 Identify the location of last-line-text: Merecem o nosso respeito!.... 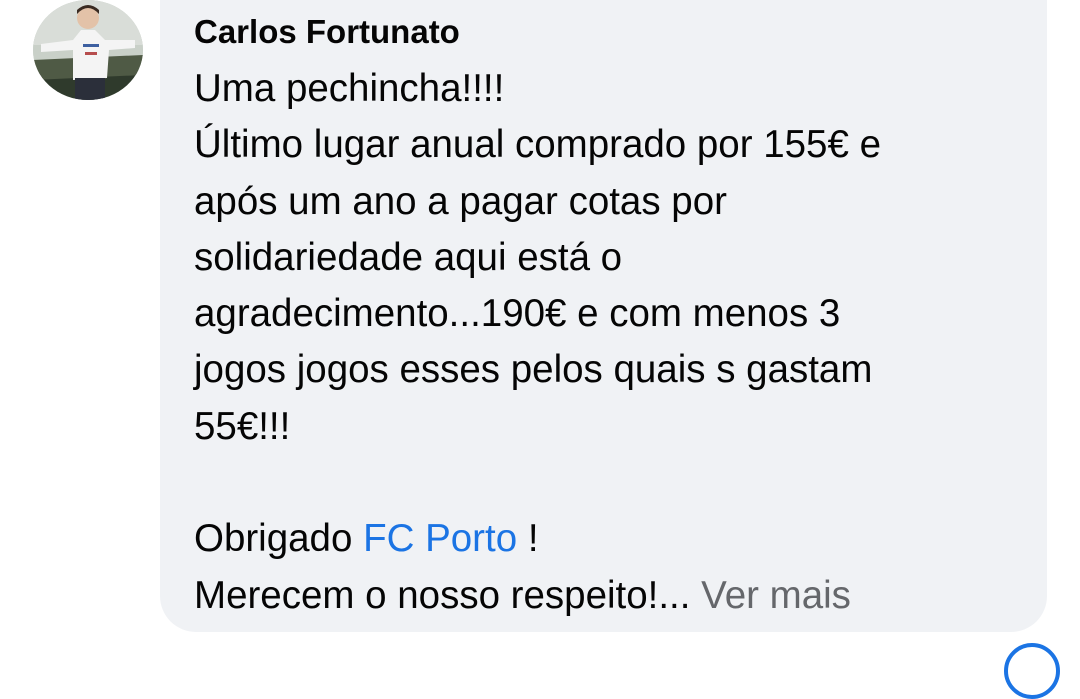
(442, 595).